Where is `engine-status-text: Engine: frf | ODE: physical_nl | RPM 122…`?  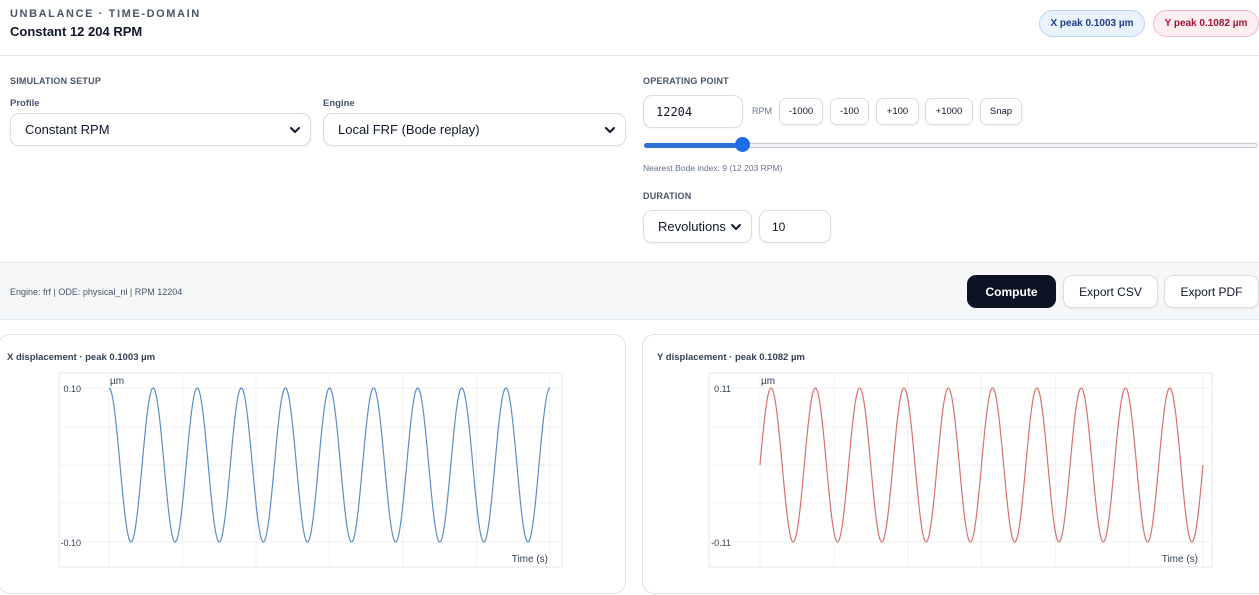
engine-status-text: Engine: frf | ODE: physical_nl | RPM 122… is located at coordinates (96, 292).